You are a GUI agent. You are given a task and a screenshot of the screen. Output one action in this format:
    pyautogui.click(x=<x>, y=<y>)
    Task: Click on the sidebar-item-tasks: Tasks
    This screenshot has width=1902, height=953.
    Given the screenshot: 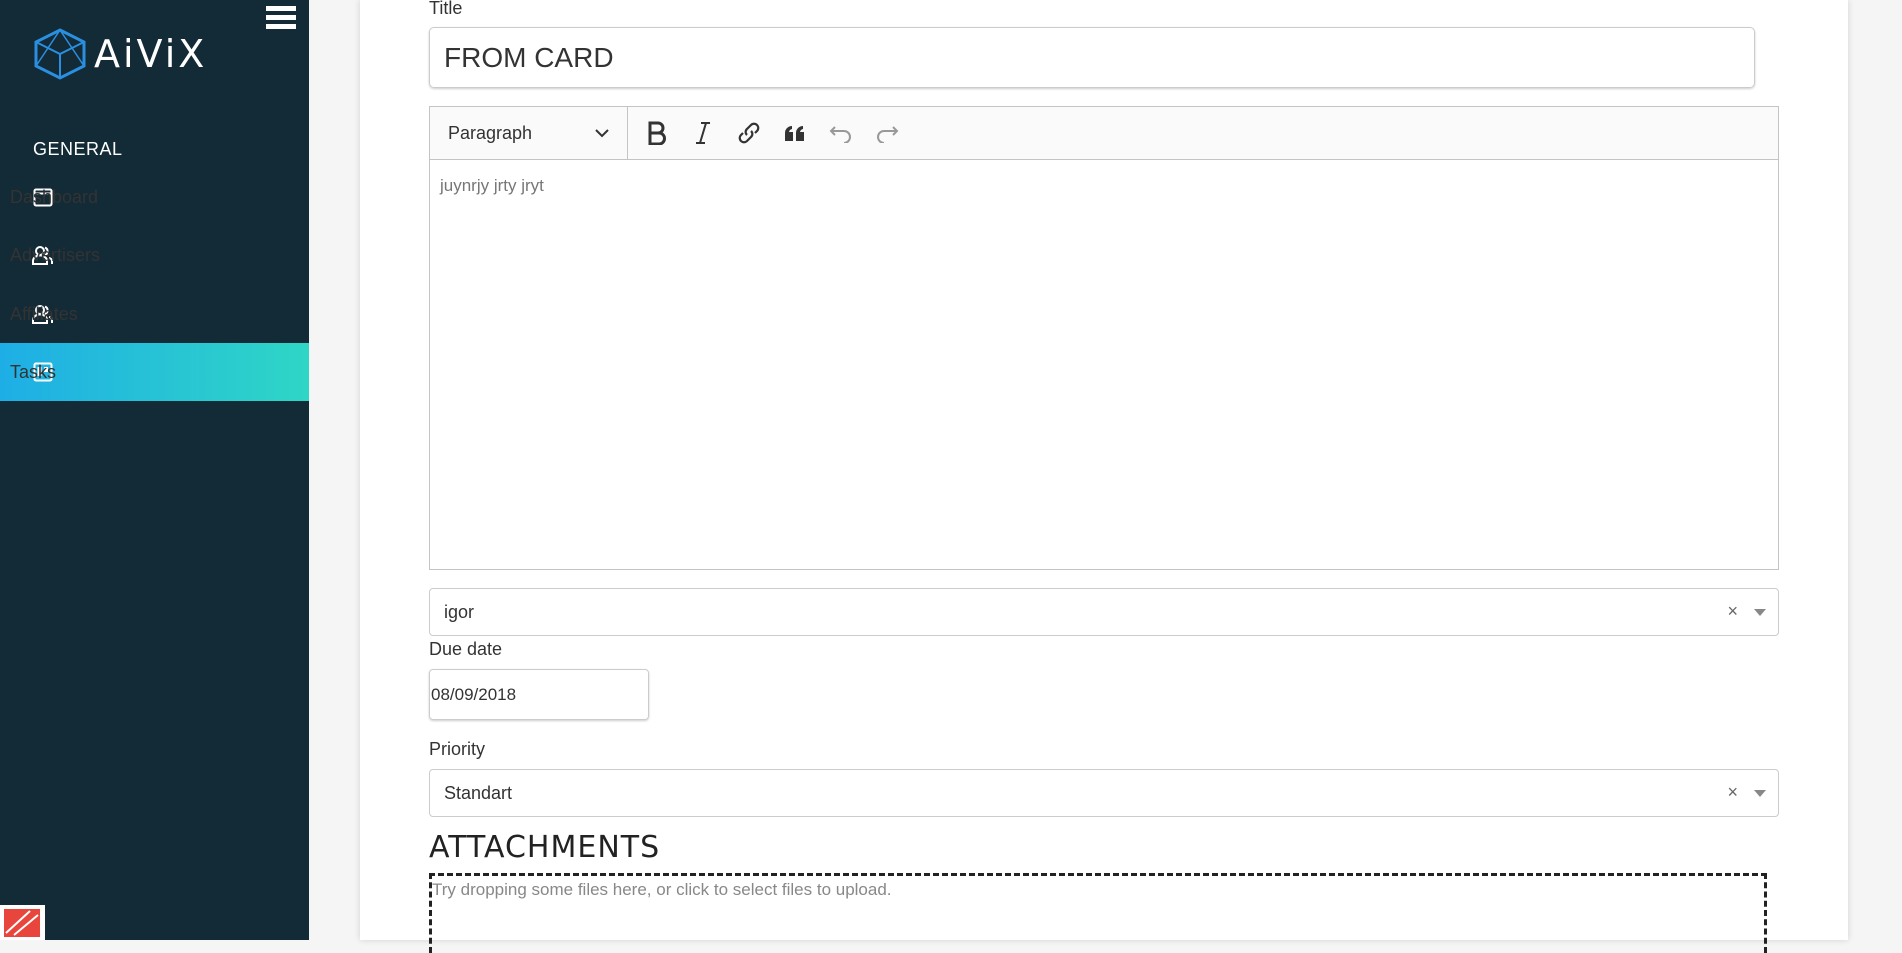 What is the action you would take?
    pyautogui.click(x=154, y=372)
    